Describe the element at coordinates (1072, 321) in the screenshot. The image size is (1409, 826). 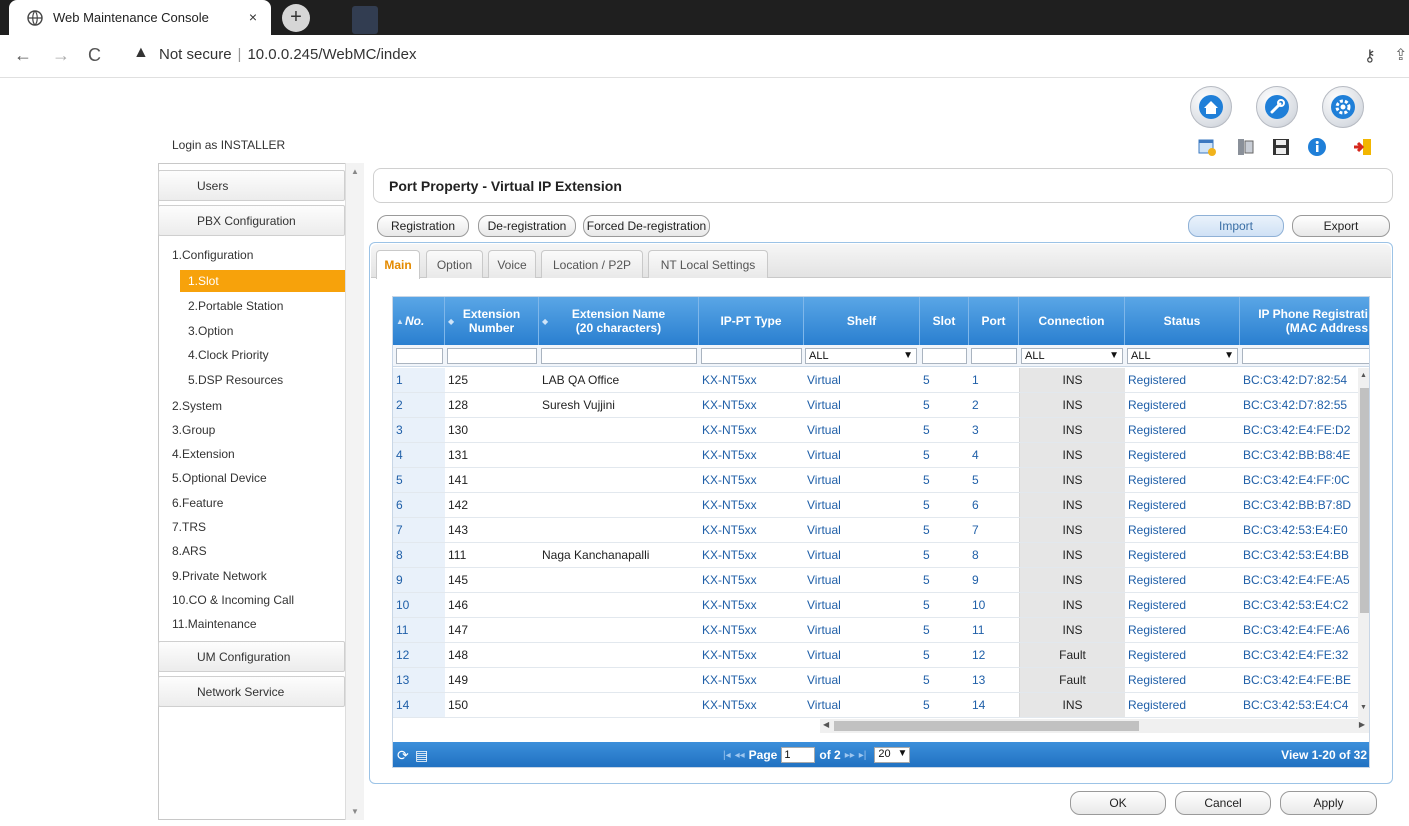
I see `col-connection: Connection` at that location.